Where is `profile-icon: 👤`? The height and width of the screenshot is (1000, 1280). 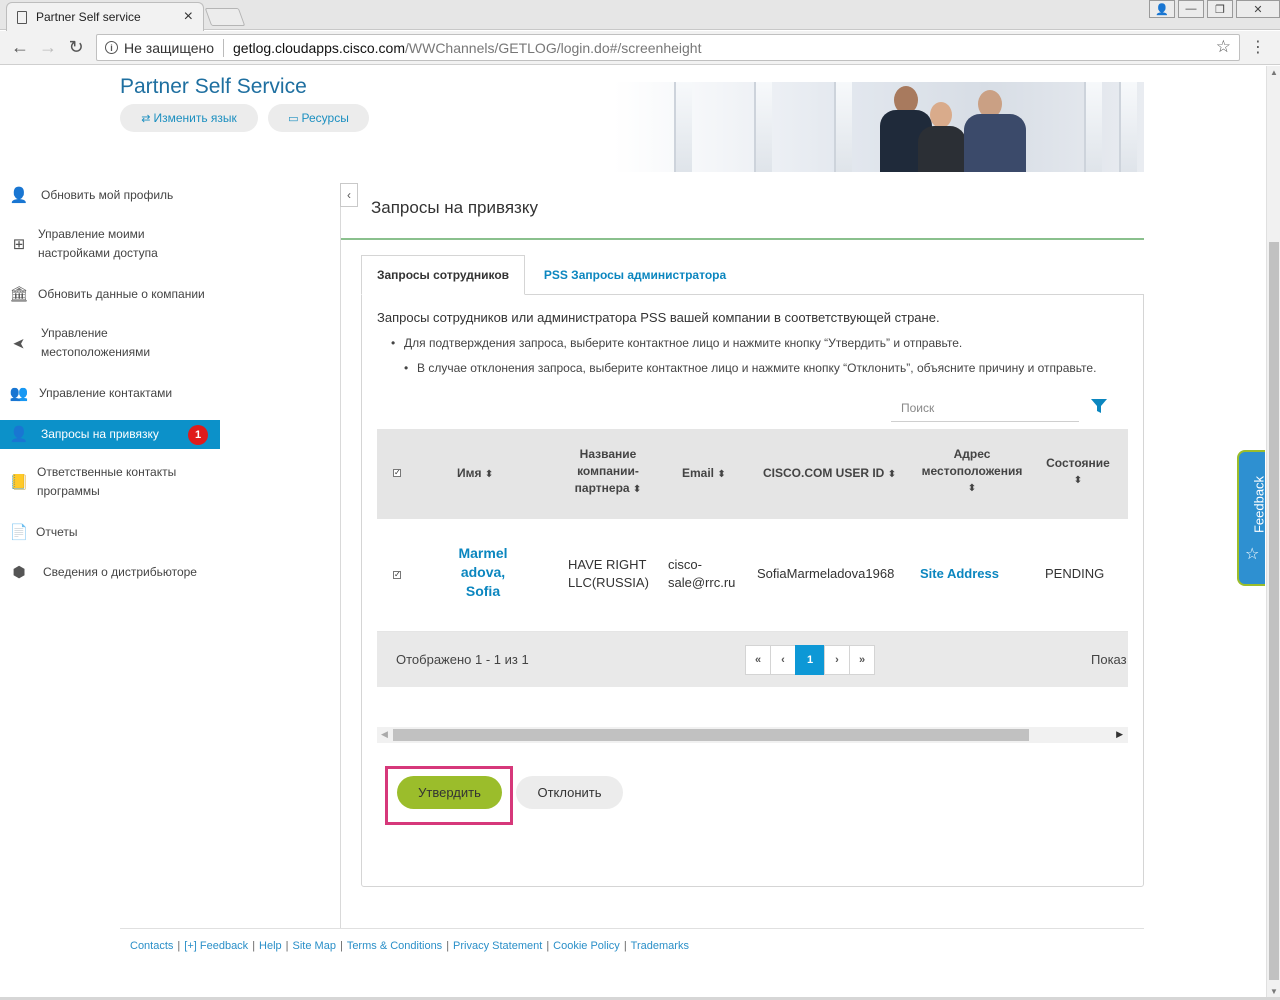
profile-icon: 👤 is located at coordinates (1162, 9).